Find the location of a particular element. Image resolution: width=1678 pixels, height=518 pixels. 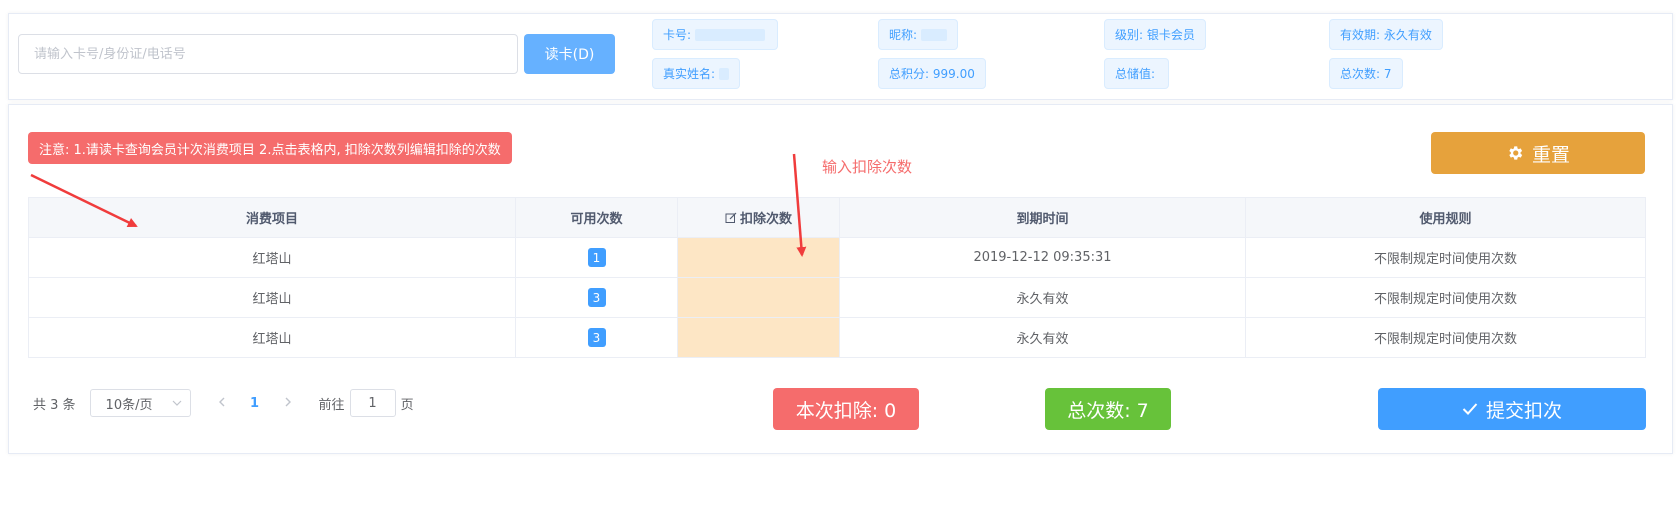

goto-label: 前往 is located at coordinates (331, 405).